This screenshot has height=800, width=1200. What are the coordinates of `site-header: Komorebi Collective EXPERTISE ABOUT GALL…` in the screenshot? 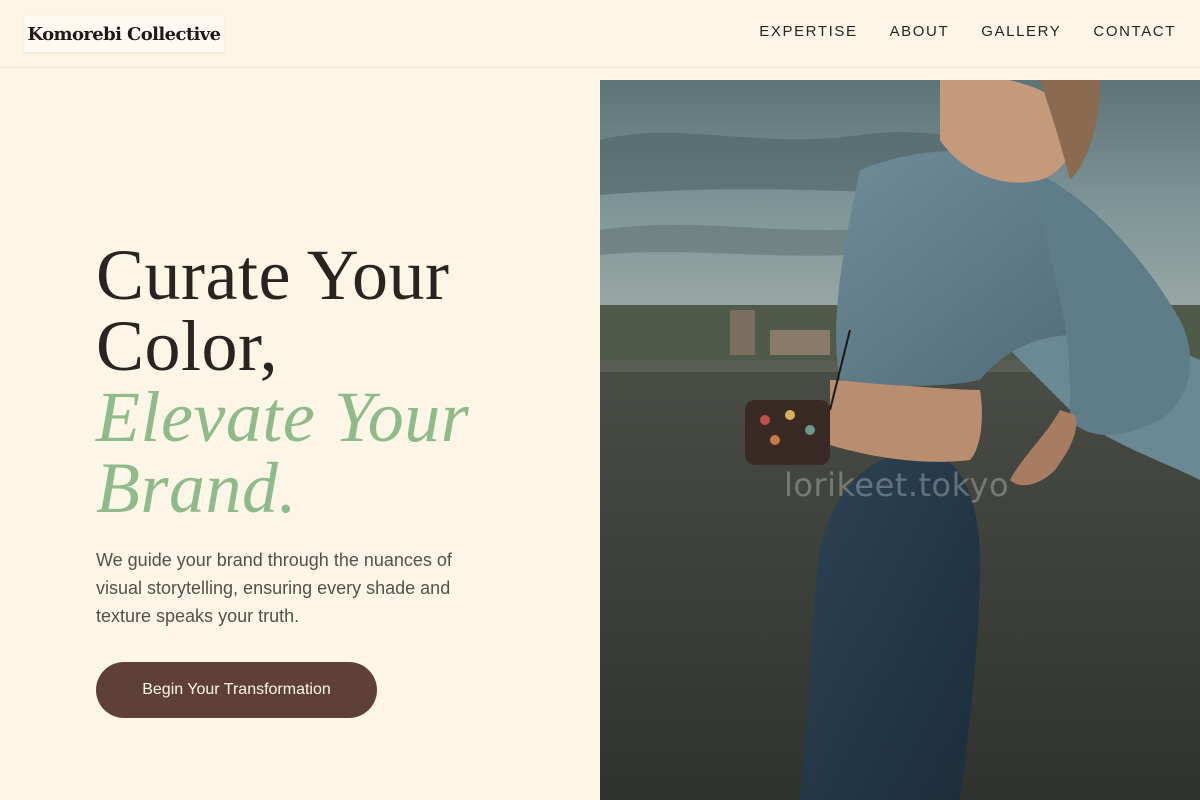 It's located at (600, 34).